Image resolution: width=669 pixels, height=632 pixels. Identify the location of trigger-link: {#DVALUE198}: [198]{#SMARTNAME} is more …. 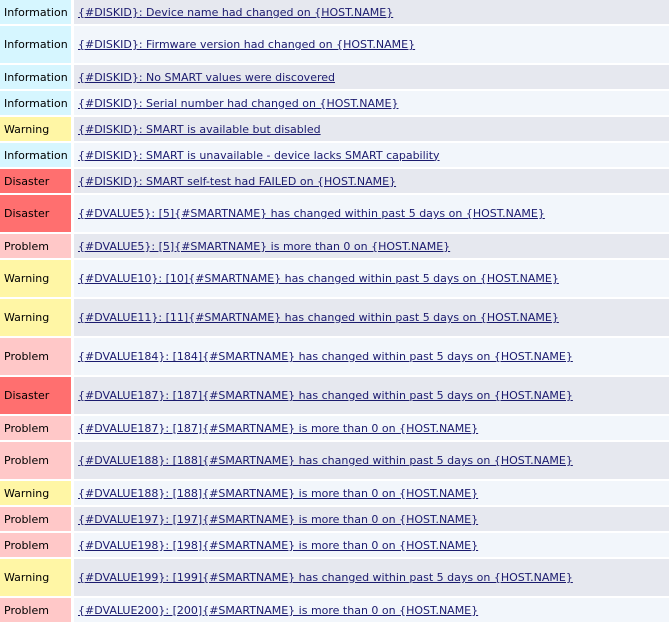
(278, 545).